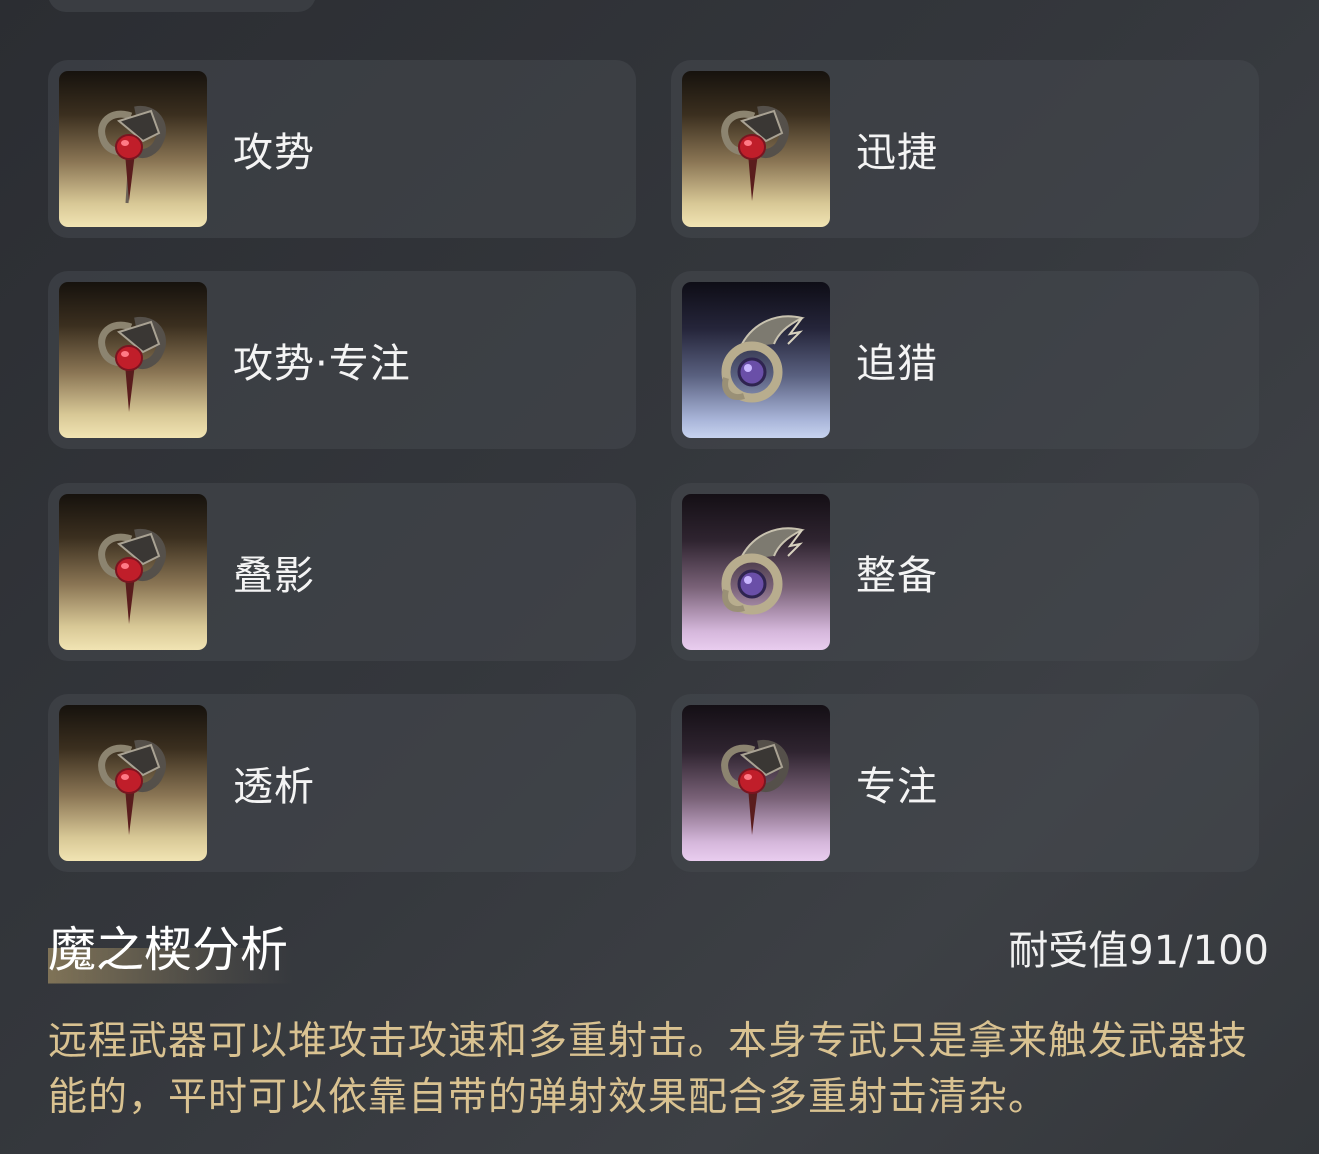  Describe the element at coordinates (1138, 951) in the screenshot. I see `durability-value: 耐受值91/100` at that location.